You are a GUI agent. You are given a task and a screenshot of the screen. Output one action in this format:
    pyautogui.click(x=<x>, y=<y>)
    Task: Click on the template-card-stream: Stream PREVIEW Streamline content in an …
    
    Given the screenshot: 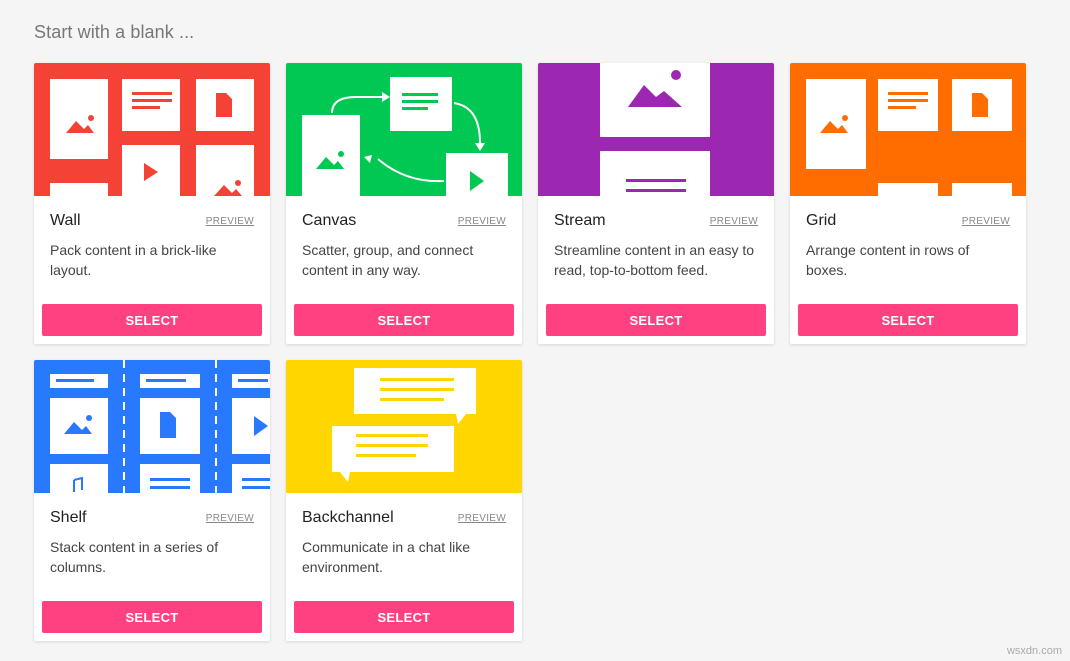 What is the action you would take?
    pyautogui.click(x=656, y=203)
    